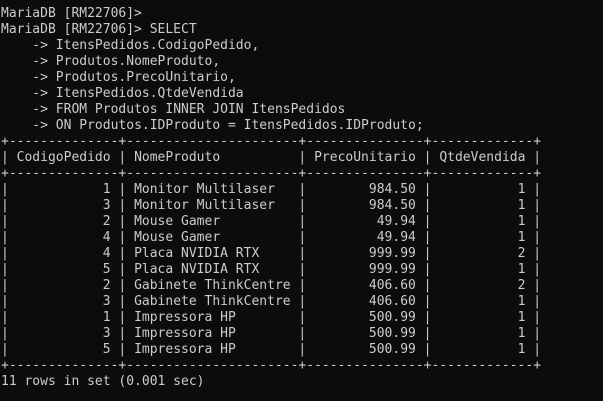 Image resolution: width=603 pixels, height=401 pixels. Describe the element at coordinates (99, 29) in the screenshot. I see `prompt-line: MariaDB [RM22706]> SELECT` at that location.